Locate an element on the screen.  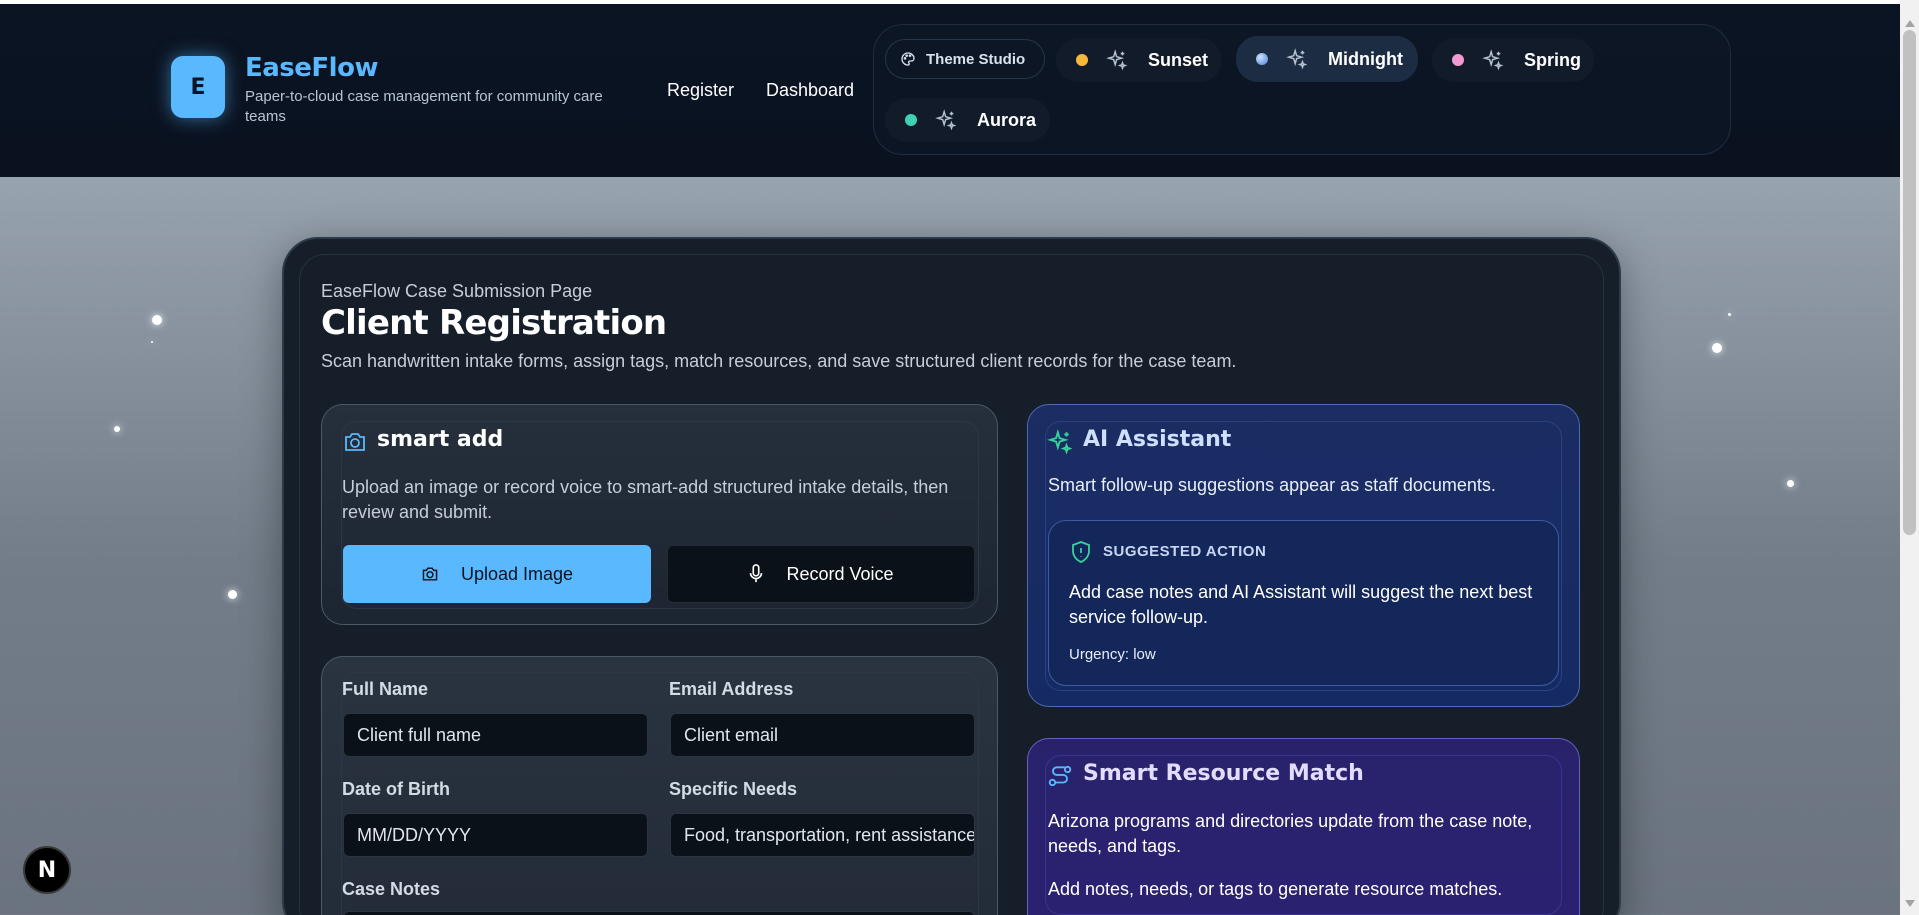
page-kicker: EaseFlow Case Submission Page is located at coordinates (457, 291).